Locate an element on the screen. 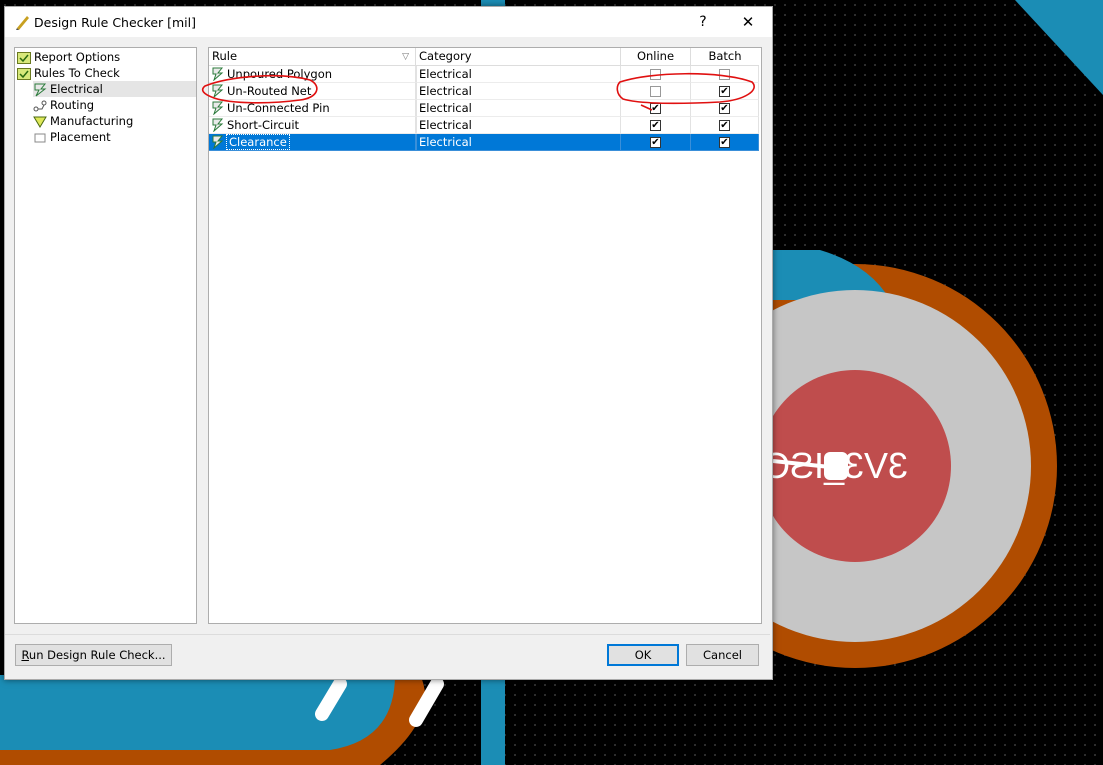 Image resolution: width=1103 pixels, height=765 pixels. placement-rule-icon is located at coordinates (40, 137).